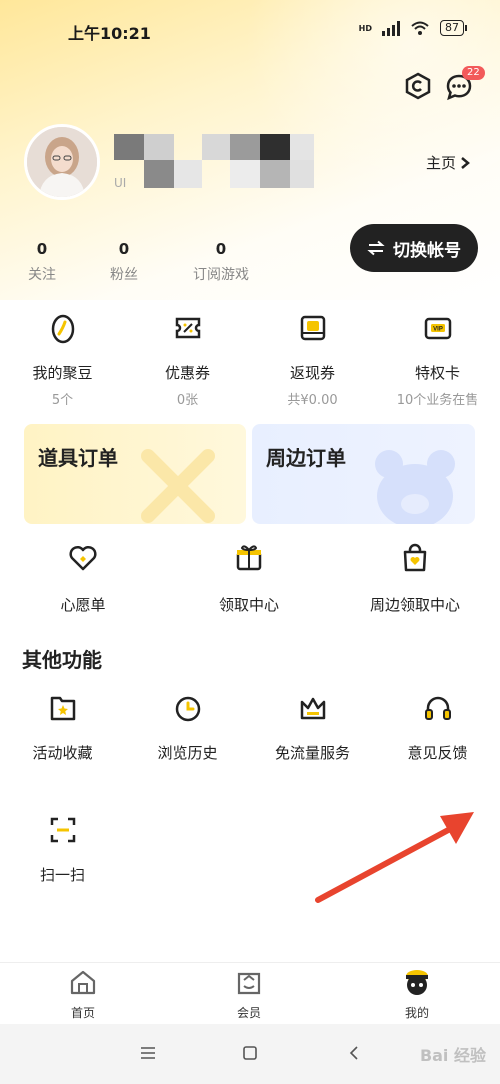  What do you see at coordinates (187, 709) in the screenshot?
I see `clock-icon` at bounding box center [187, 709].